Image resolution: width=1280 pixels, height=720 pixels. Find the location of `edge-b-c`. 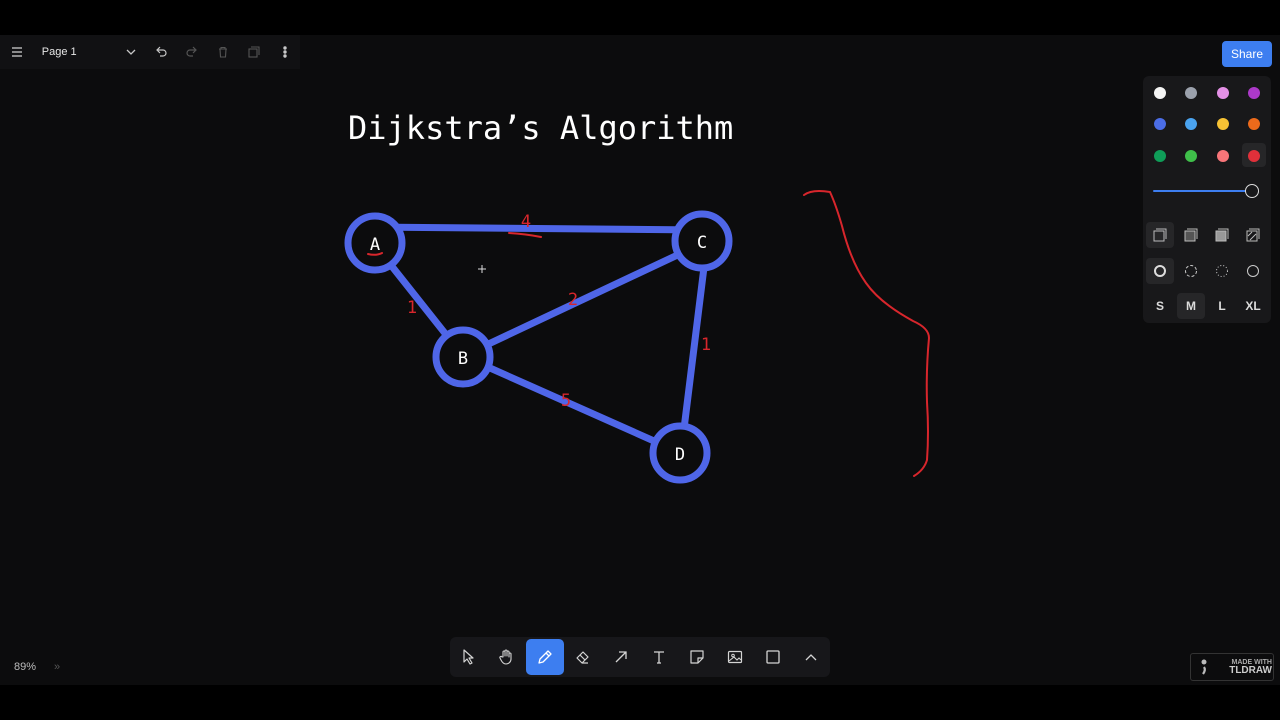

edge-b-c is located at coordinates (583, 299).